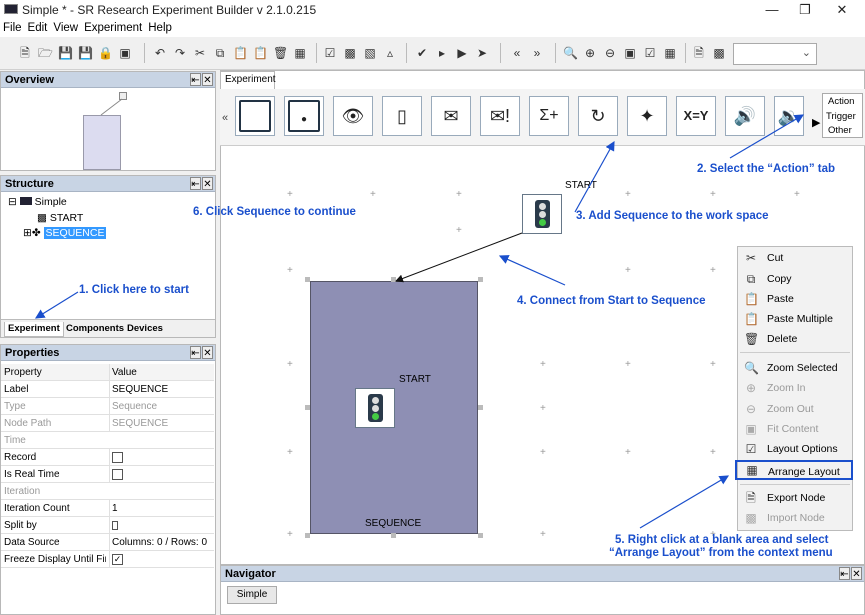 The image size is (865, 615). I want to click on menu-item-import-node: ▩ Import Node, so click(795, 518).